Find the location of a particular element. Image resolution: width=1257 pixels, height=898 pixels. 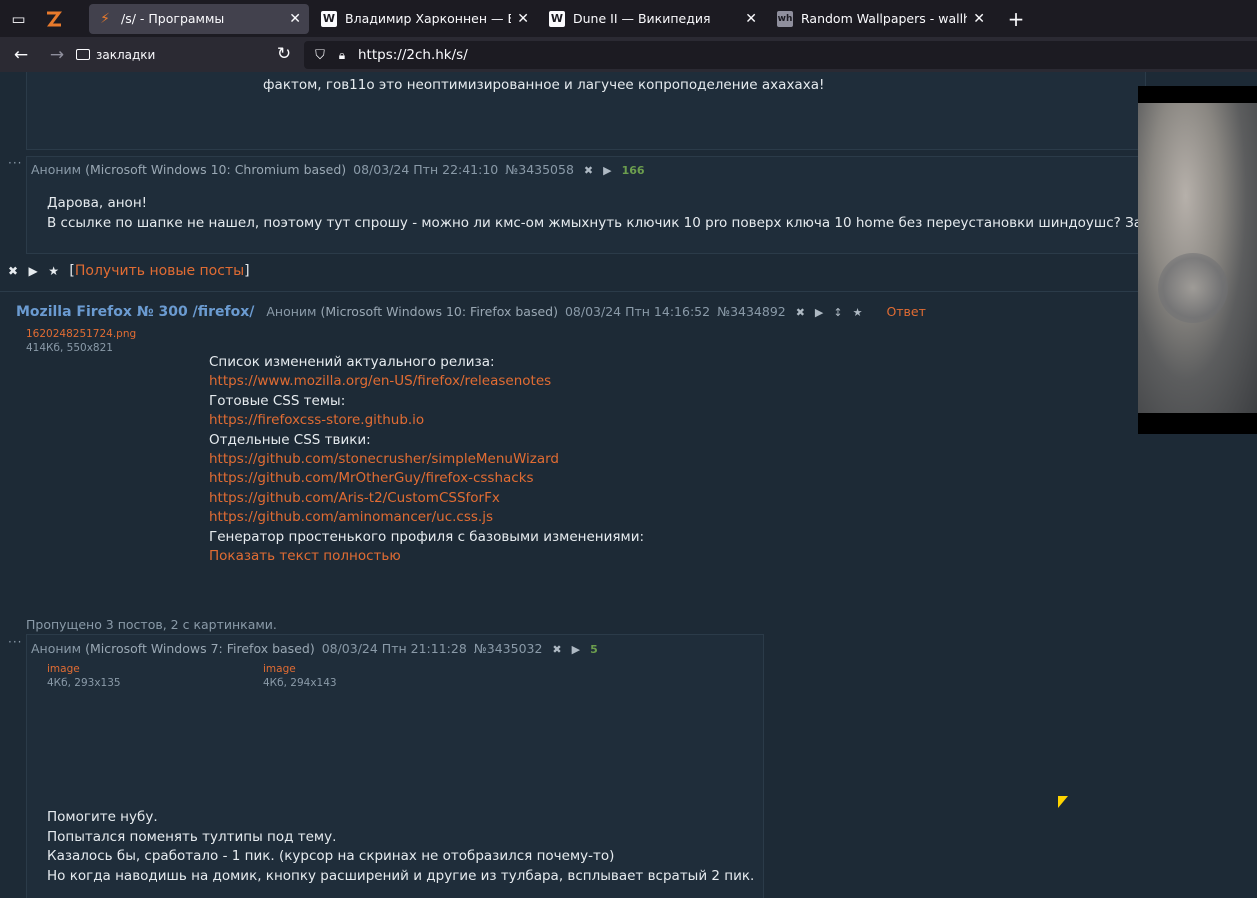

forward-button: → is located at coordinates (57, 55).